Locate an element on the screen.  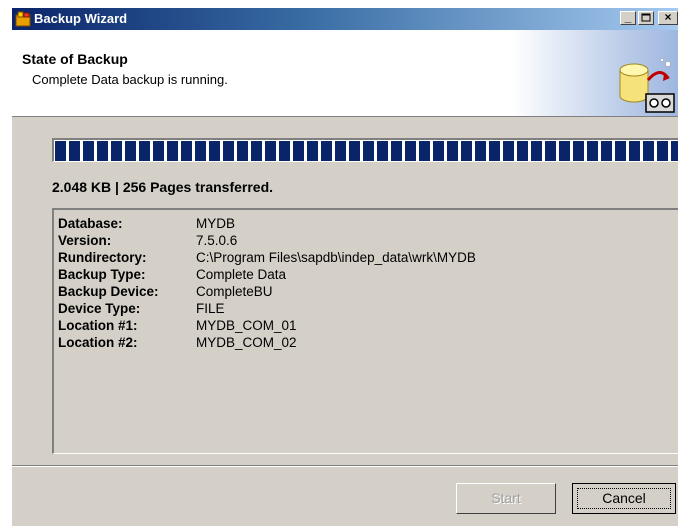
details-label: Database: is located at coordinates (90, 223).